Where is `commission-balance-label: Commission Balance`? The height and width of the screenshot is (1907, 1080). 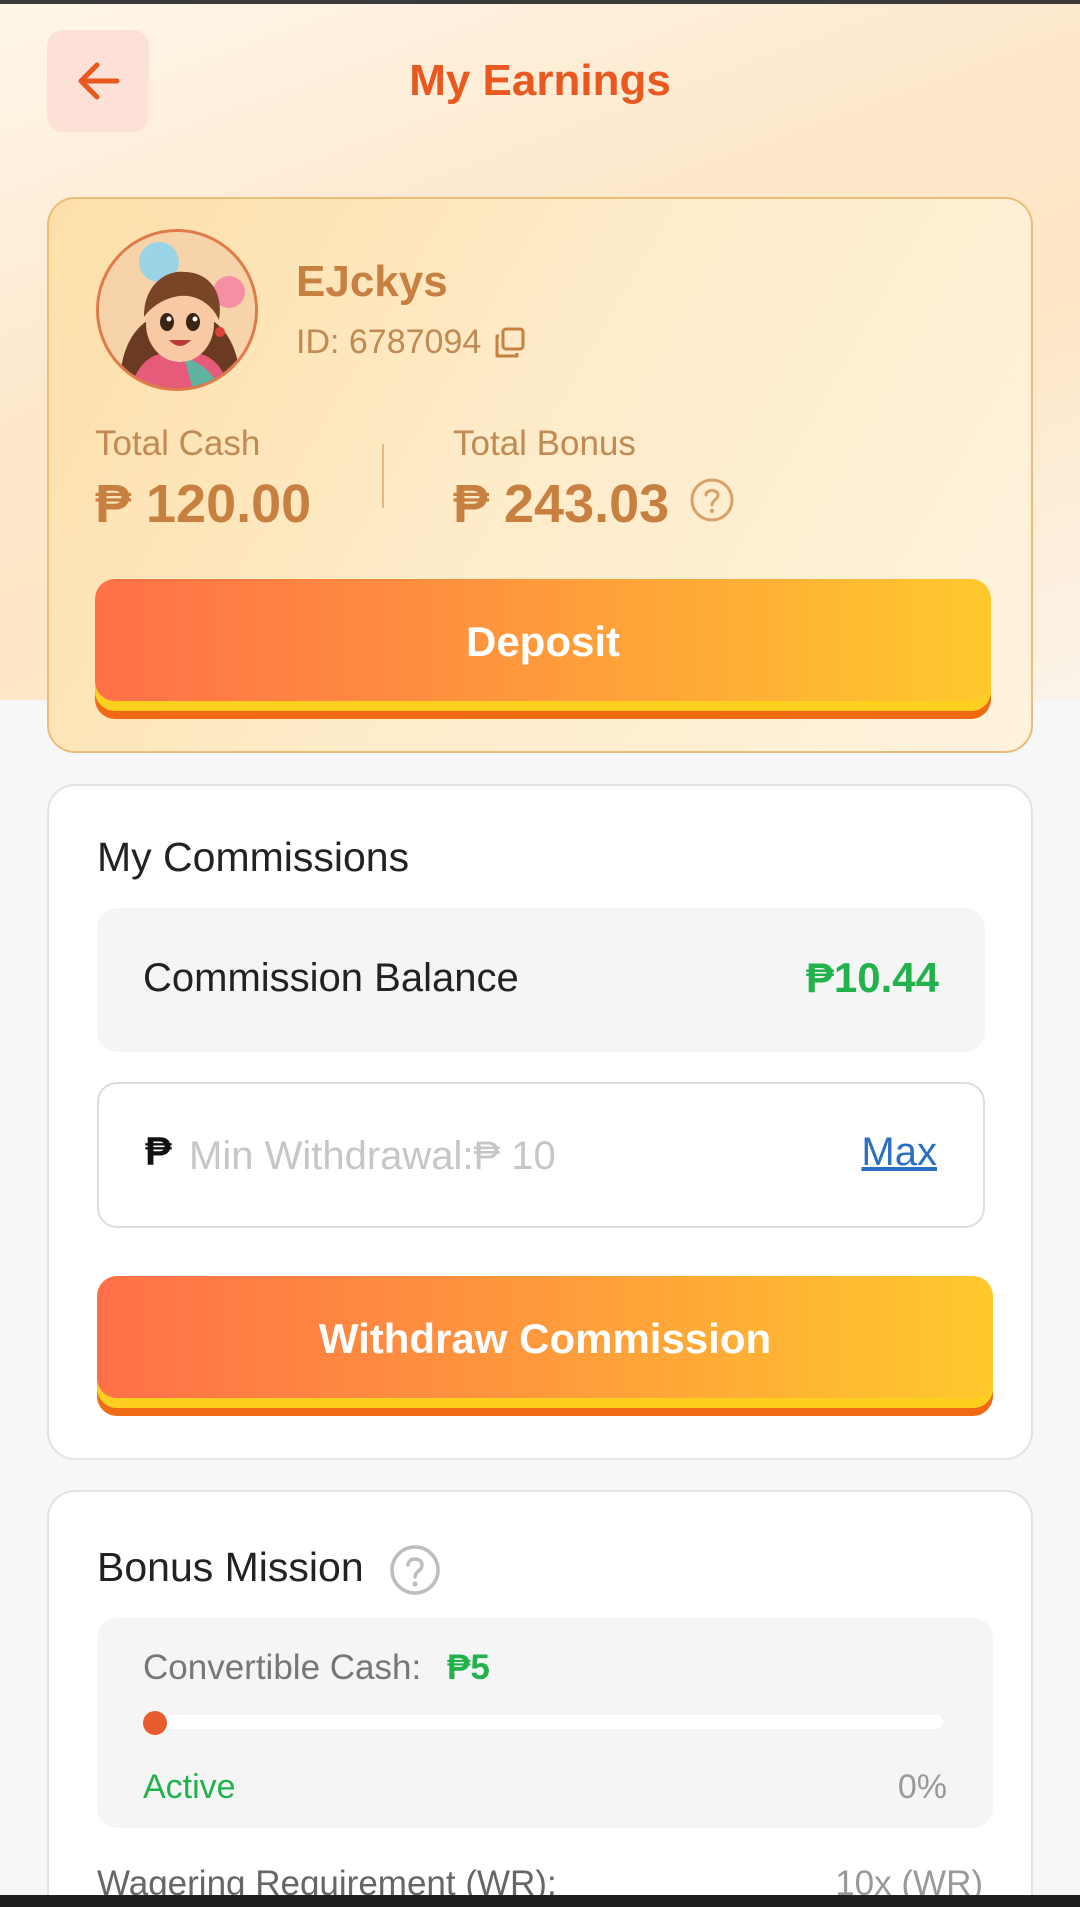
commission-balance-label: Commission Balance is located at coordinates (331, 978).